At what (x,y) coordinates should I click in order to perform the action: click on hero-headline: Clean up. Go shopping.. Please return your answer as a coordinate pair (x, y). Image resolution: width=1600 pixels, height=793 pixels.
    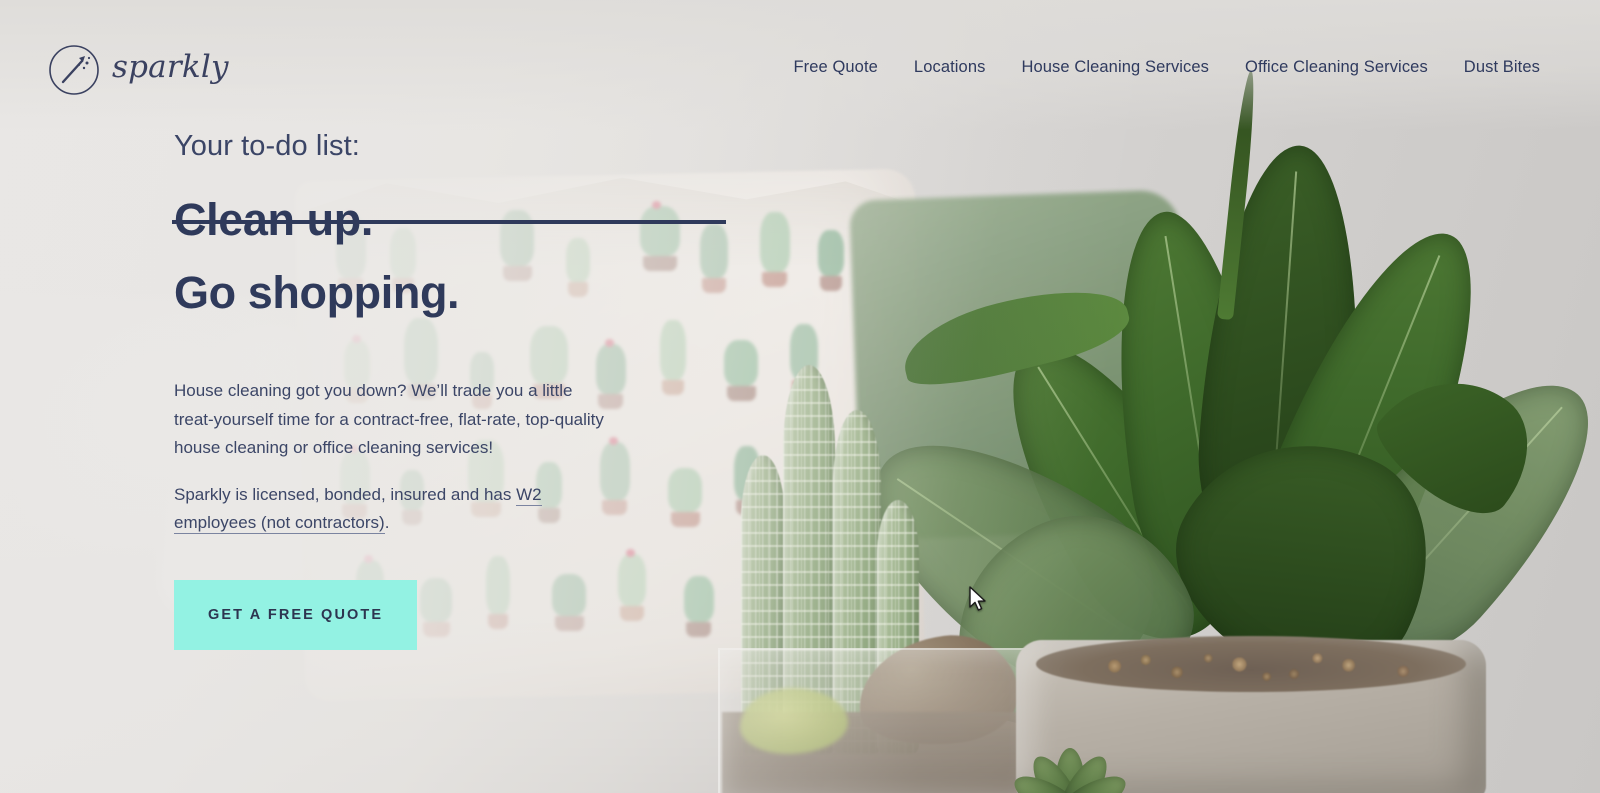
    Looking at the image, I should click on (453, 257).